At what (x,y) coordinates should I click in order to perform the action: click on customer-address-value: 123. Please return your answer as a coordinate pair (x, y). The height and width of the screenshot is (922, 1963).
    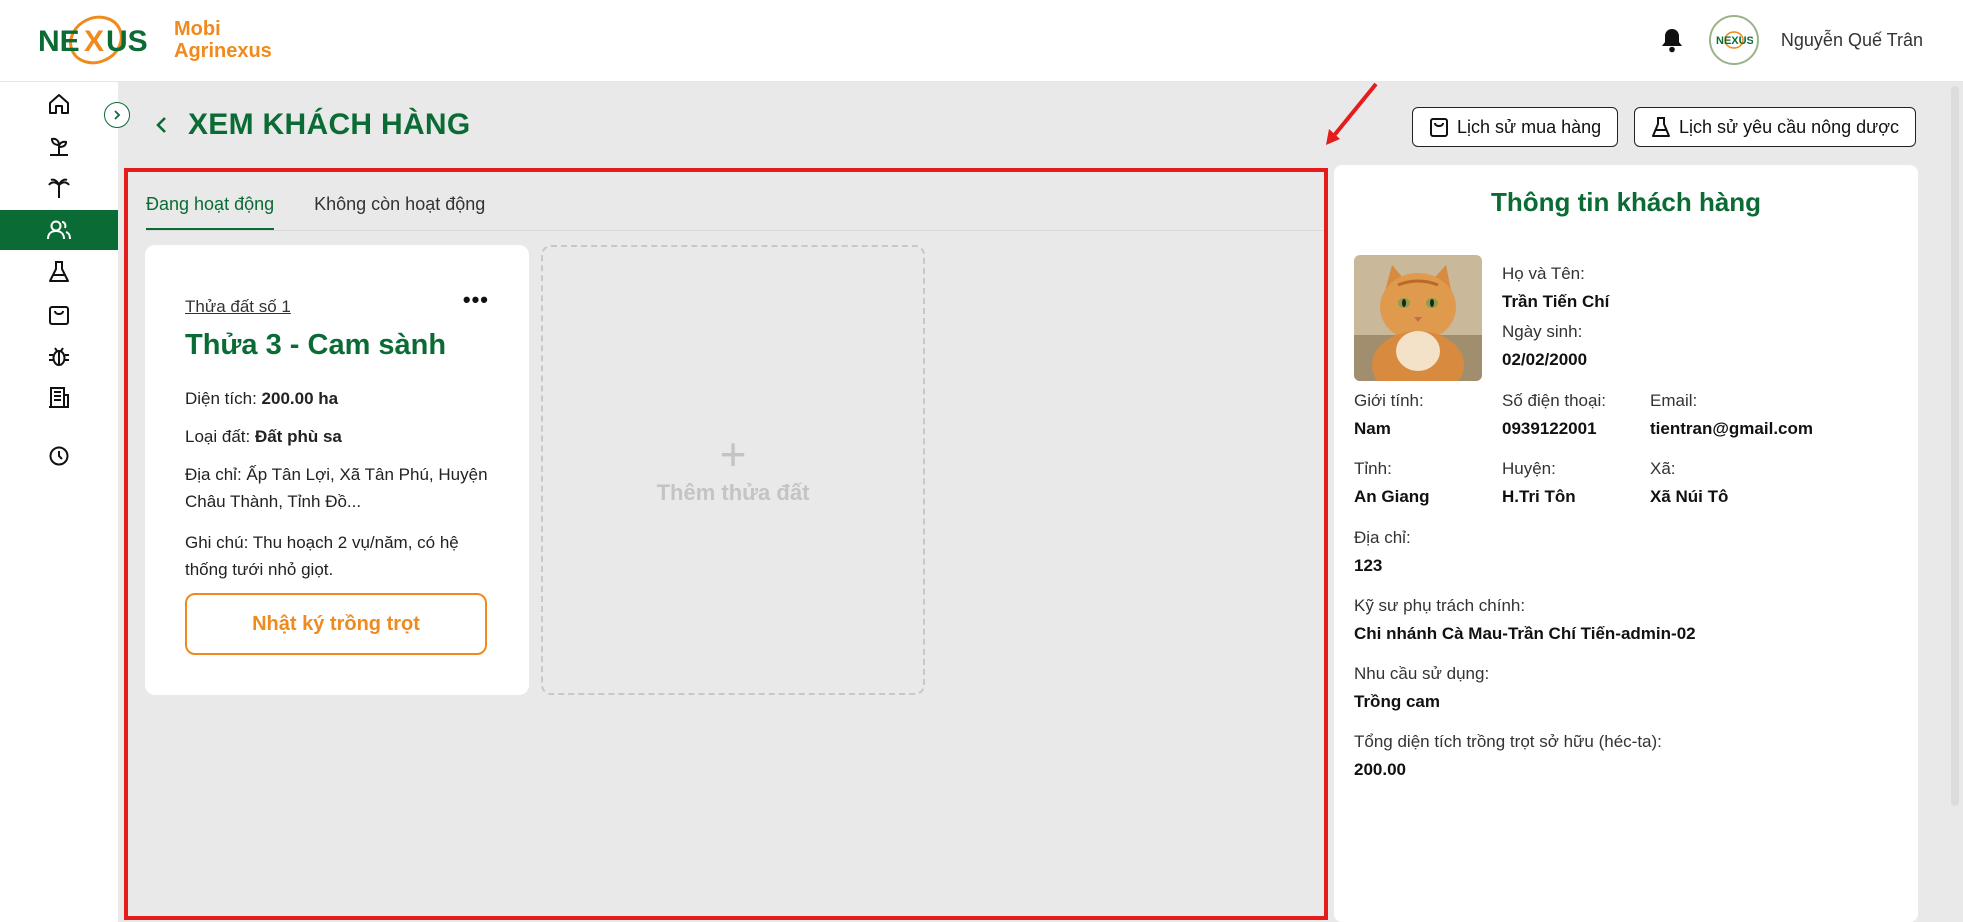
    Looking at the image, I should click on (1368, 565).